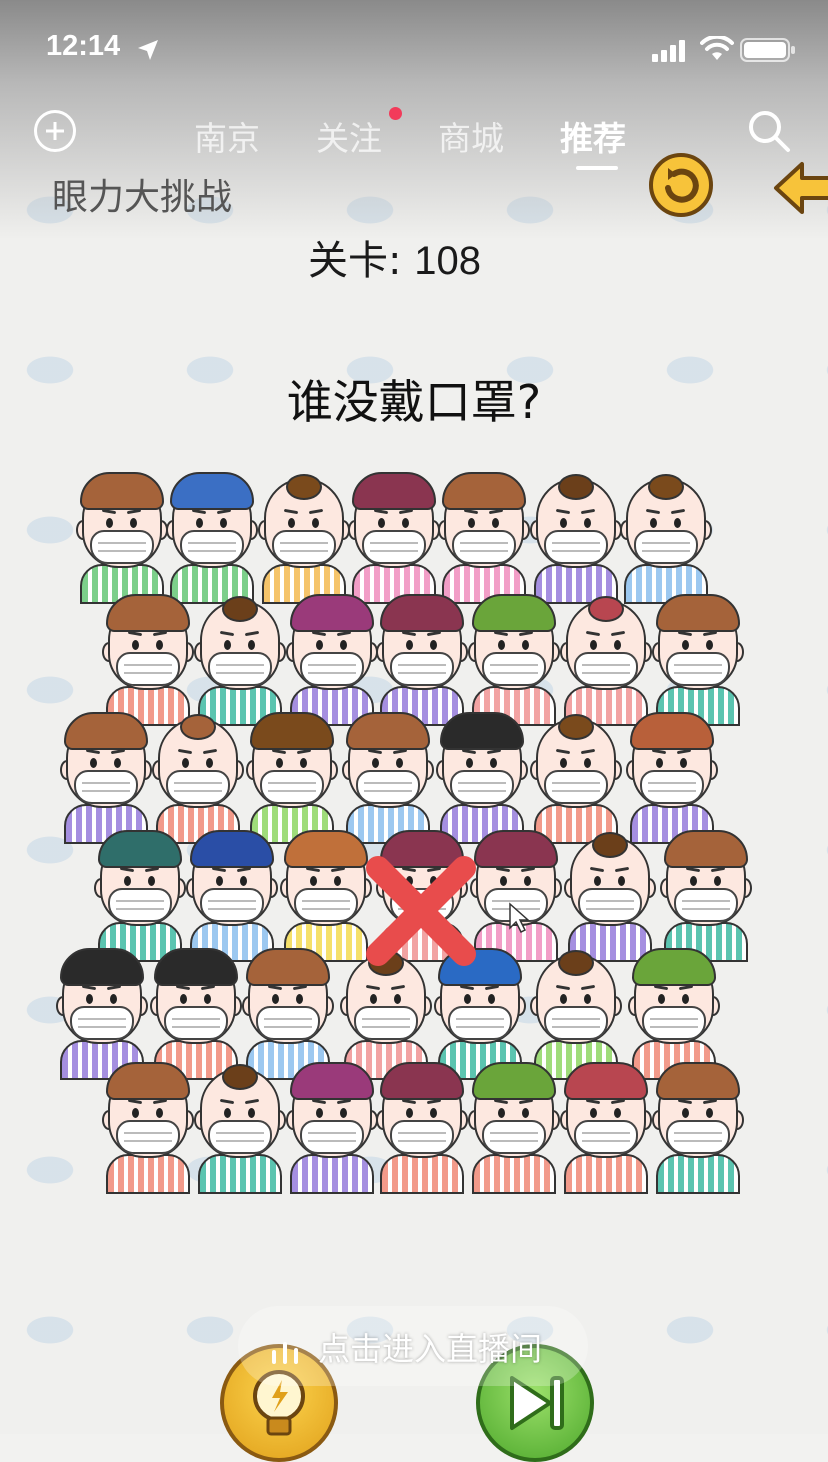 Image resolution: width=828 pixels, height=1462 pixels. I want to click on tab-mall: 商城, so click(471, 136).